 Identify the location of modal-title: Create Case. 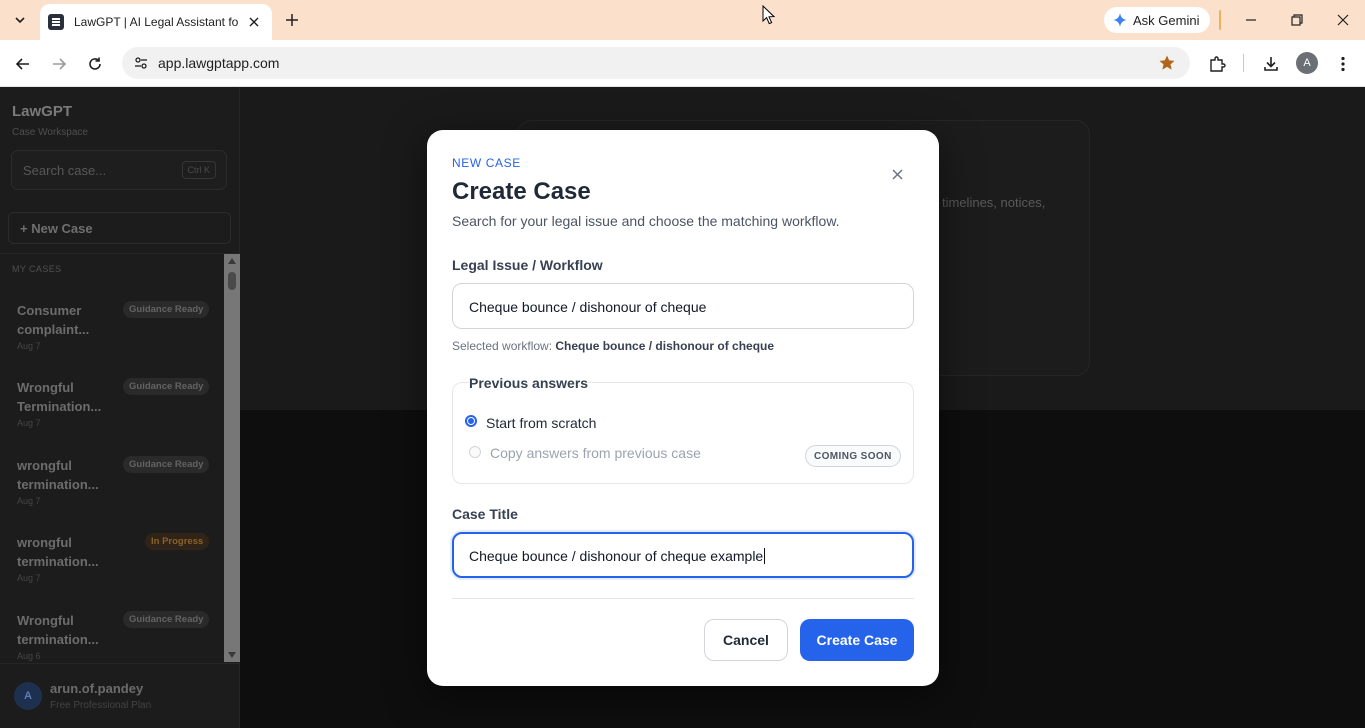
(521, 191).